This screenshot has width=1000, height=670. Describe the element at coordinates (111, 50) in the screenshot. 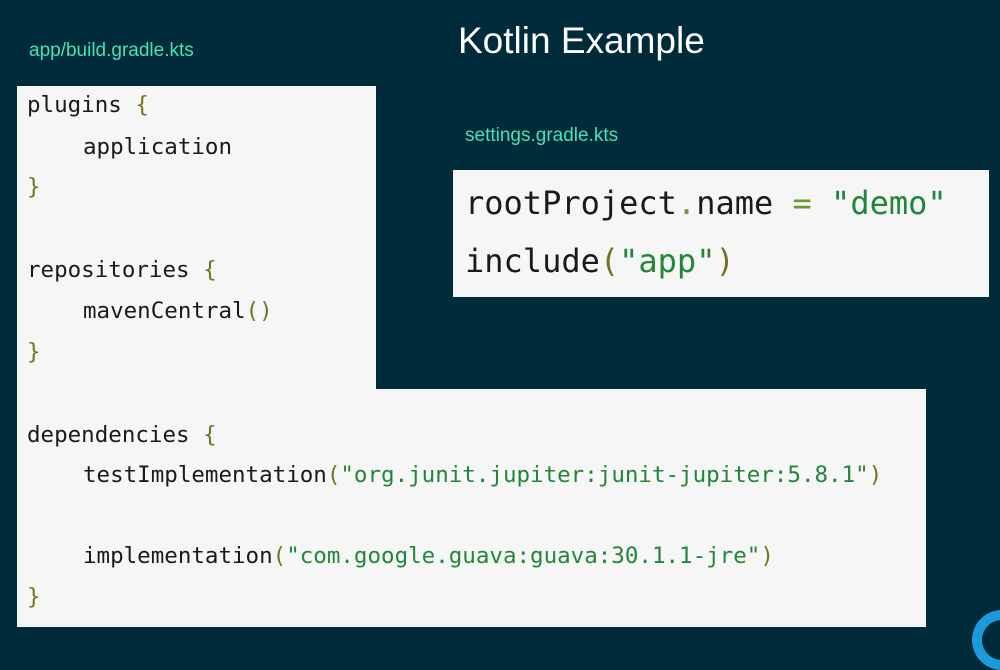

I see `file-label-build: app/build.gradle.kts` at that location.